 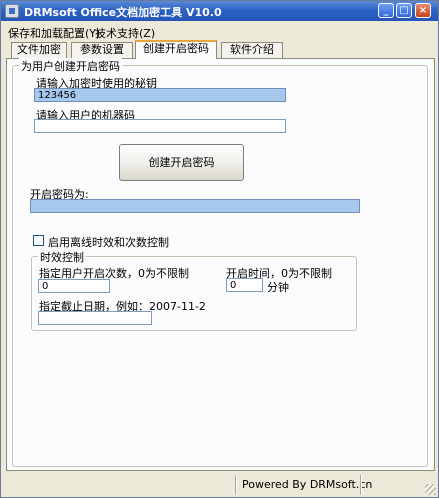 What do you see at coordinates (244, 285) in the screenshot?
I see `open-time-input` at bounding box center [244, 285].